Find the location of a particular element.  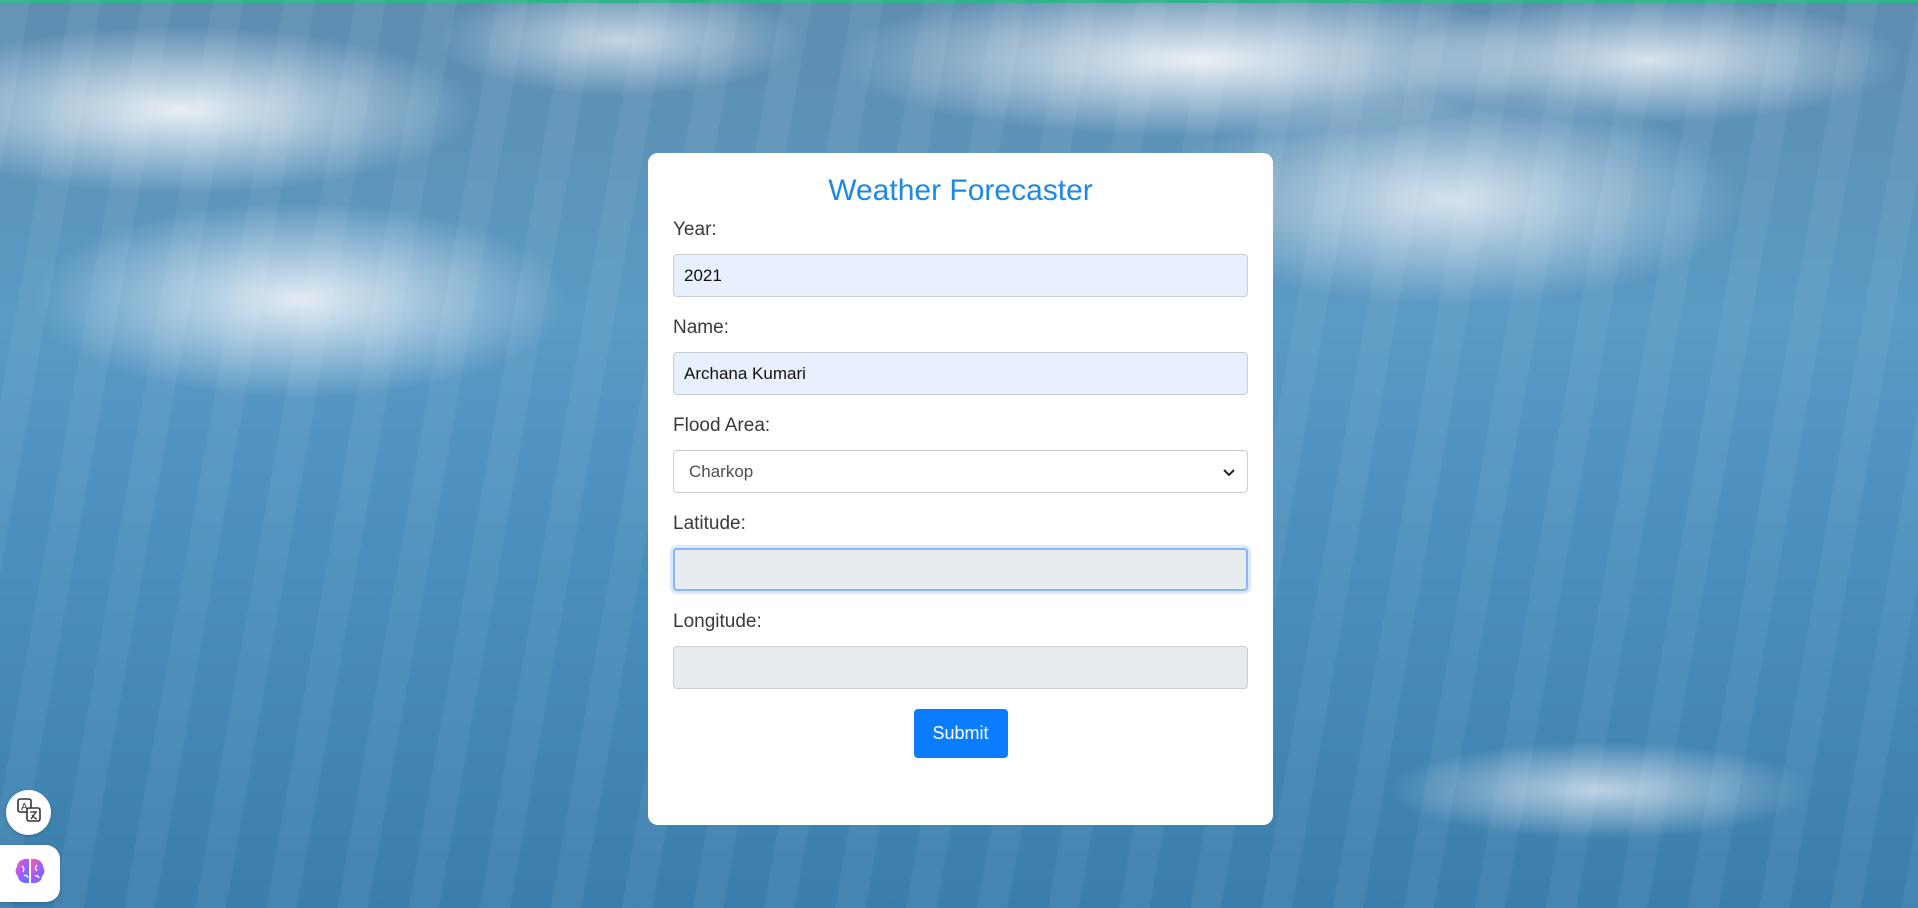

name-label: Name: is located at coordinates (701, 327).